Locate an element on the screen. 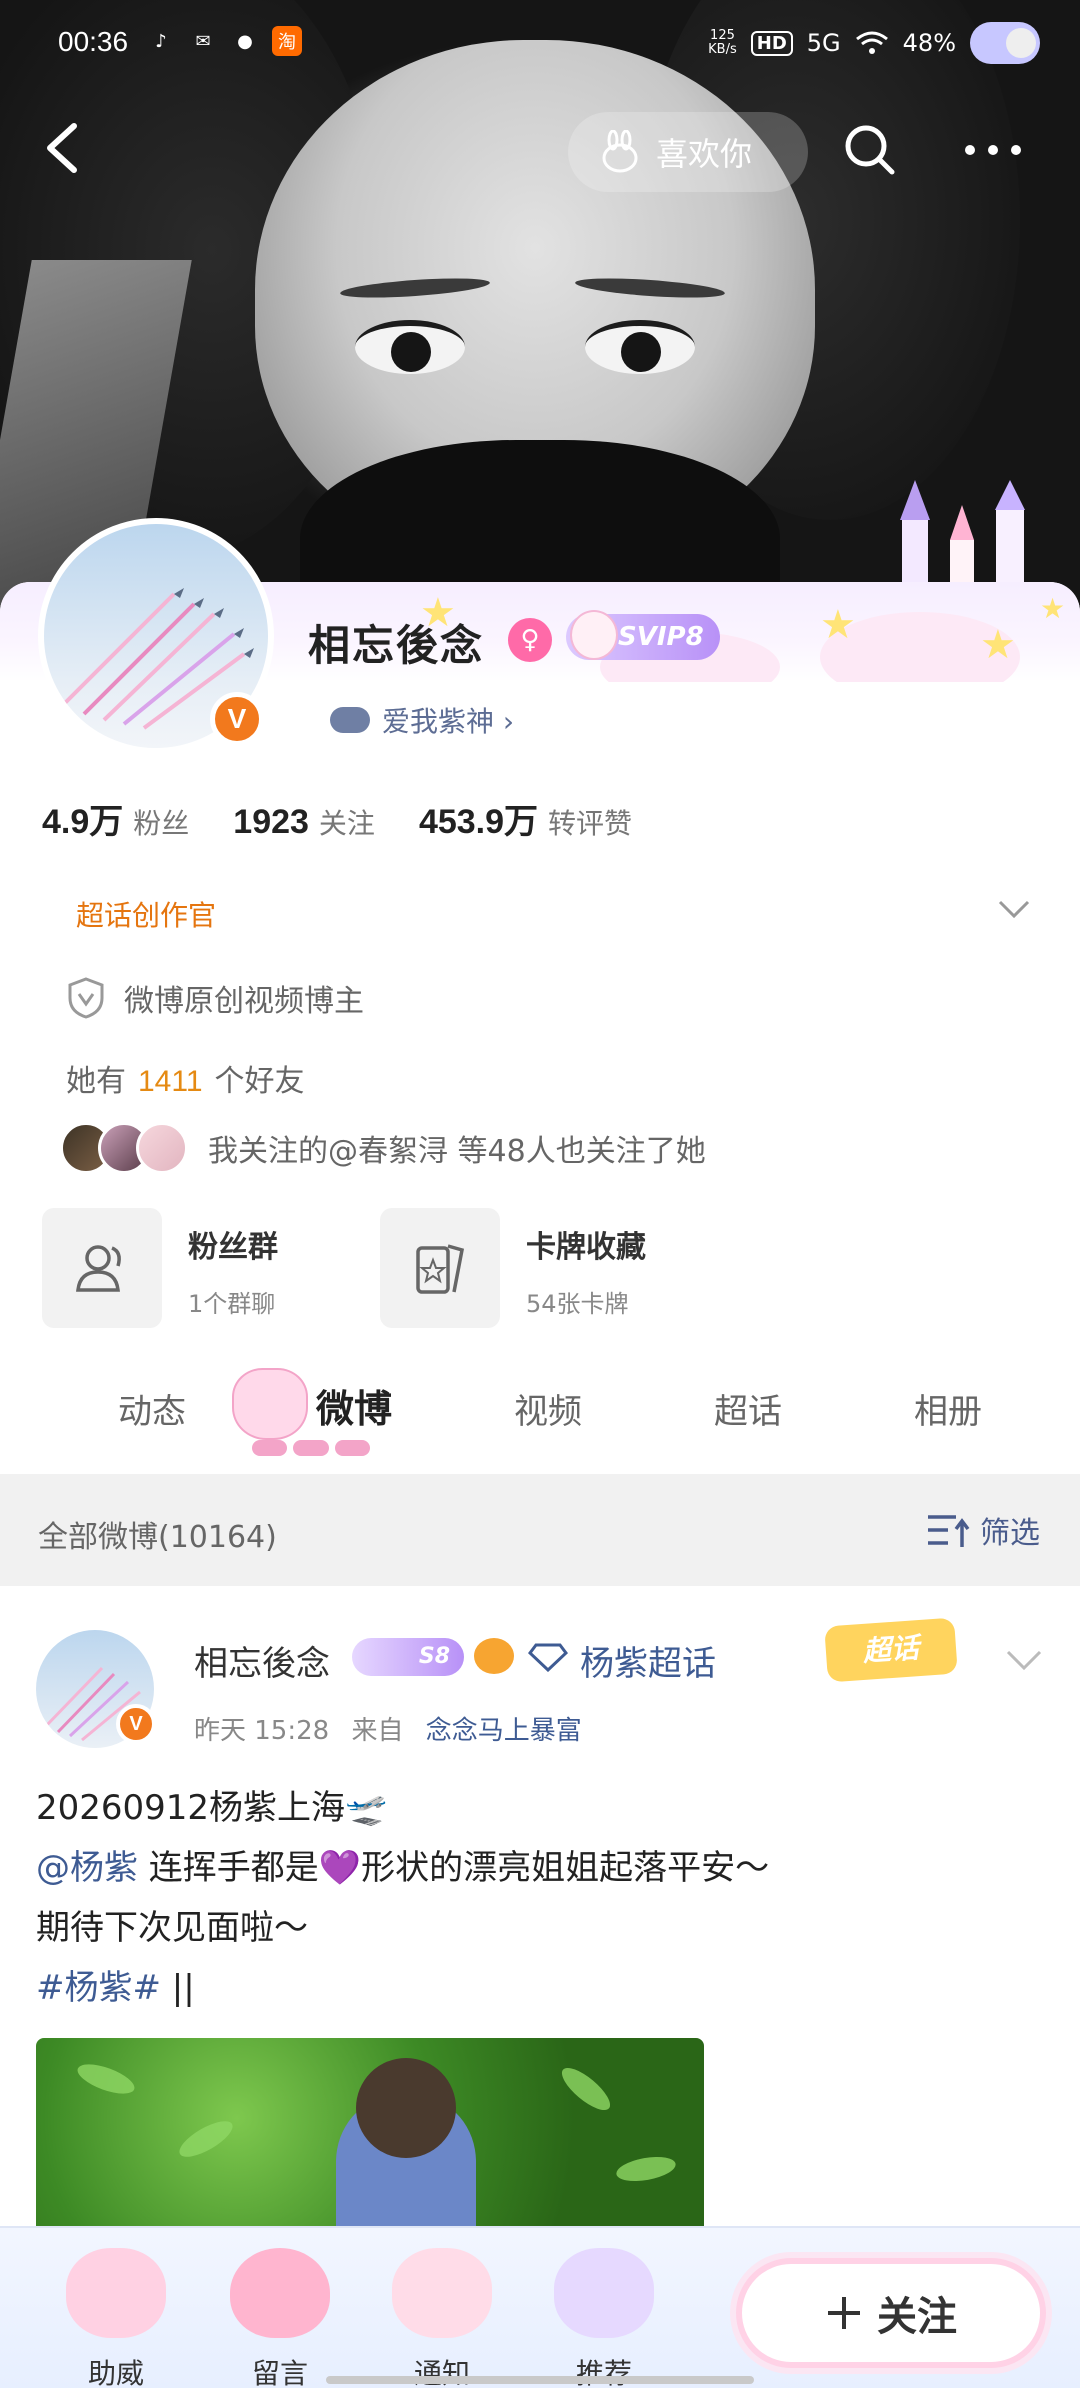 The width and height of the screenshot is (1080, 2388). bunny-crown-icon is located at coordinates (116, 2293).